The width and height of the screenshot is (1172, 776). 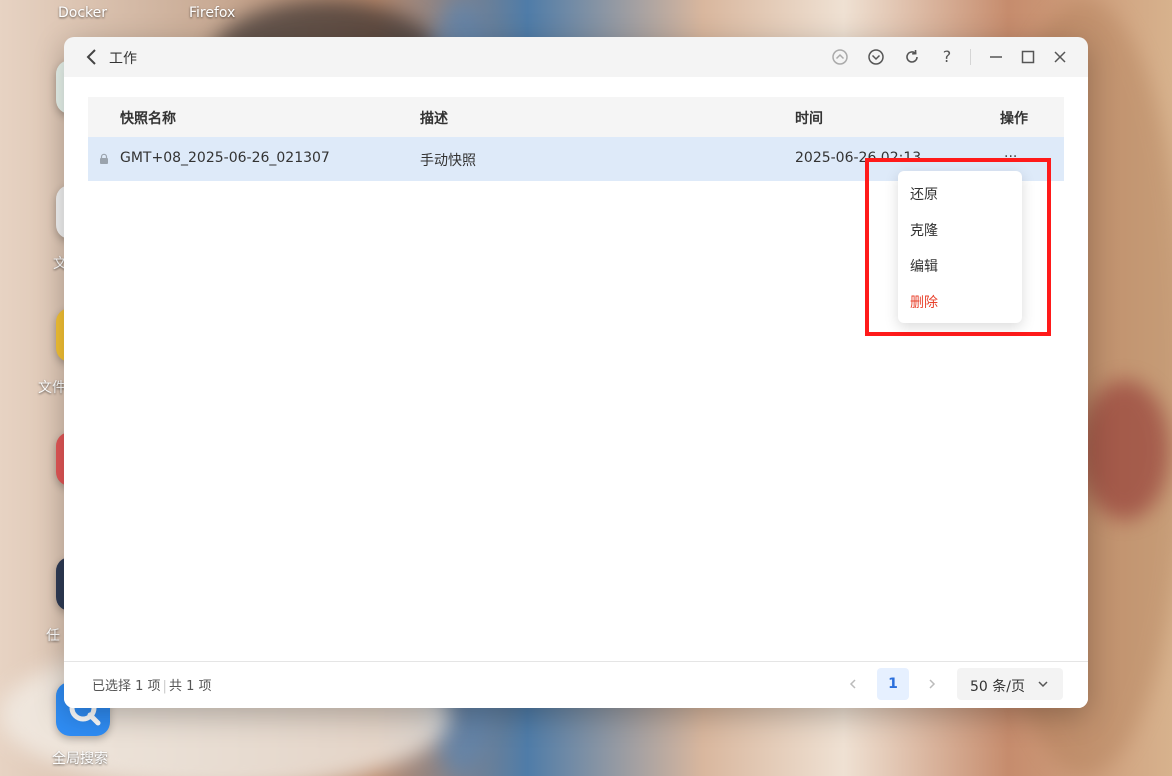 What do you see at coordinates (1060, 57) in the screenshot?
I see `close-icon` at bounding box center [1060, 57].